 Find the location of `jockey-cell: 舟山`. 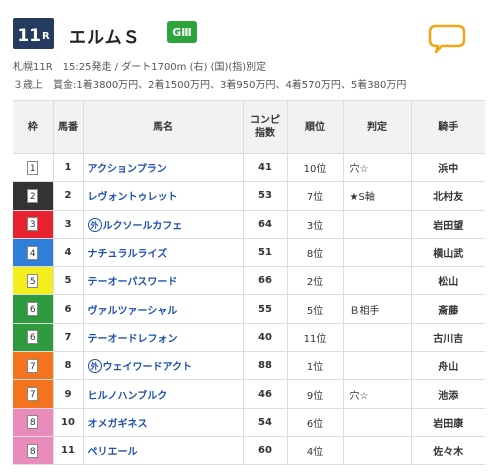

jockey-cell: 舟山 is located at coordinates (447, 366).